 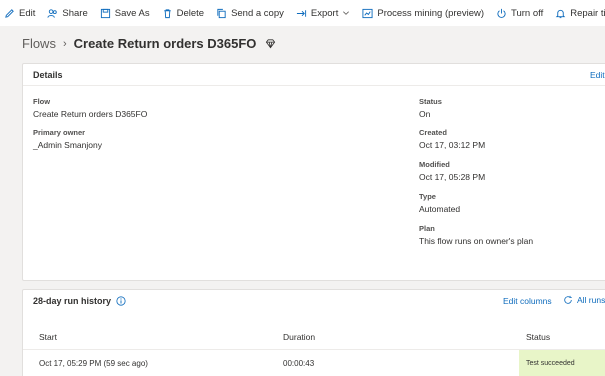 I want to click on row-duration-cell: 00:00:43, so click(x=299, y=363).